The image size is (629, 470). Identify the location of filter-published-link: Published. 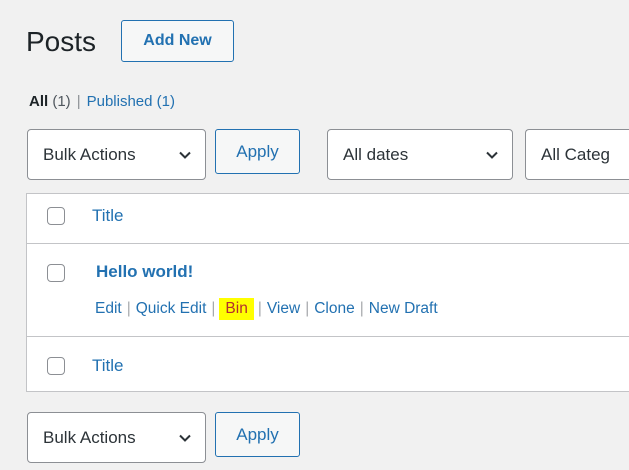
(120, 101).